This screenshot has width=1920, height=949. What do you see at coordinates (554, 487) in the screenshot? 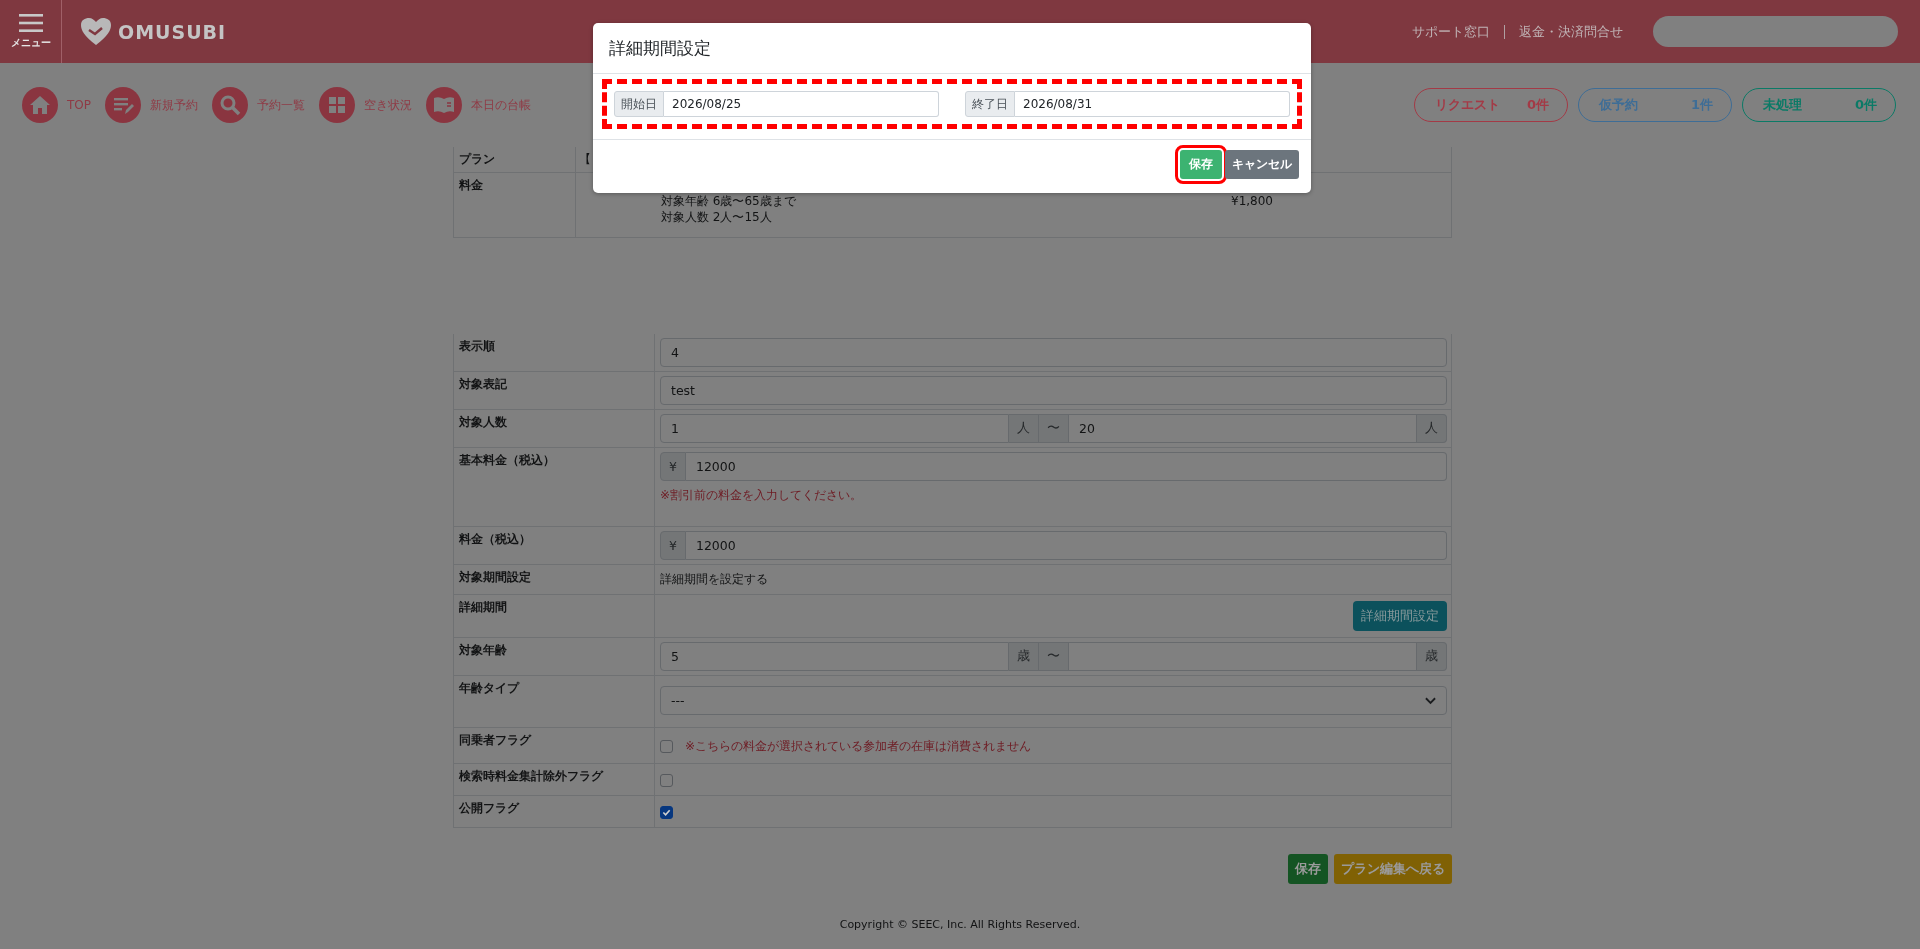
I see `row-label: 基本料金（税込）` at bounding box center [554, 487].